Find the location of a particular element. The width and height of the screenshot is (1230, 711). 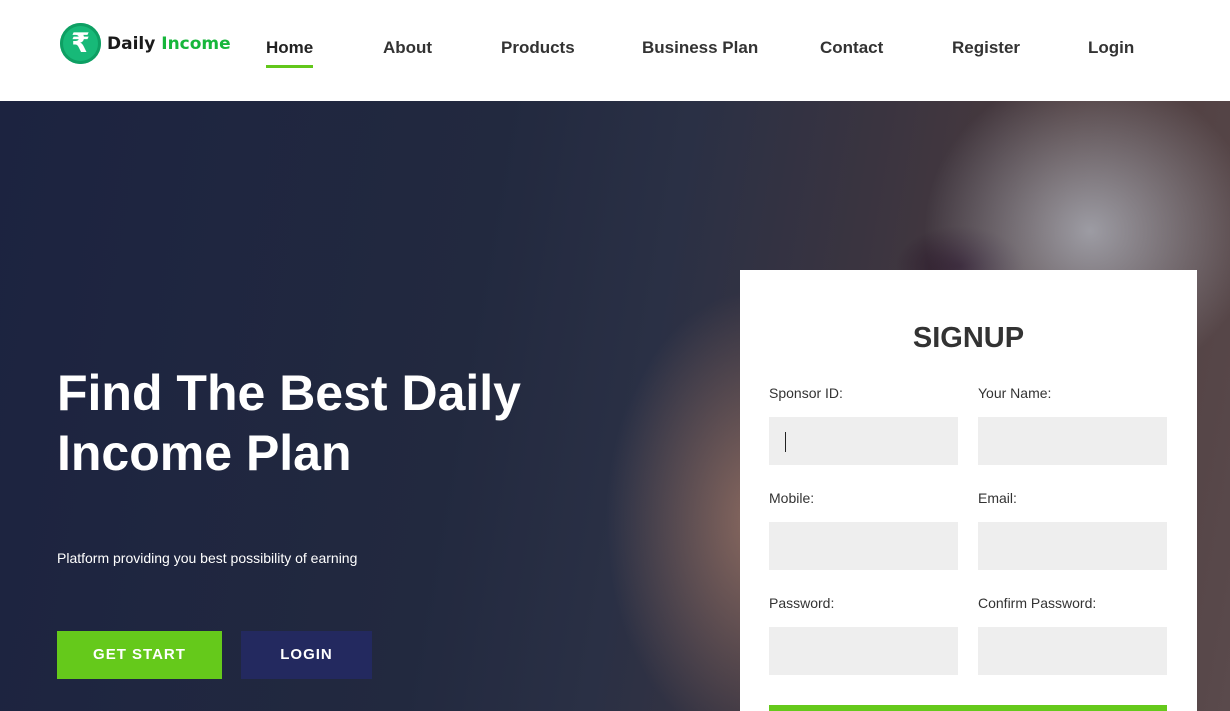

nav-products: Products is located at coordinates (538, 48).